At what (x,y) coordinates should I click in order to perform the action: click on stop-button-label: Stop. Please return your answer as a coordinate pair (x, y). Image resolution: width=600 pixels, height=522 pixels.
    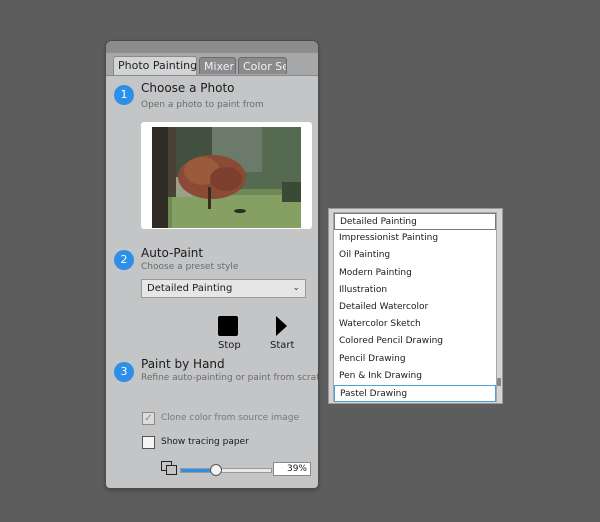
    Looking at the image, I should click on (229, 345).